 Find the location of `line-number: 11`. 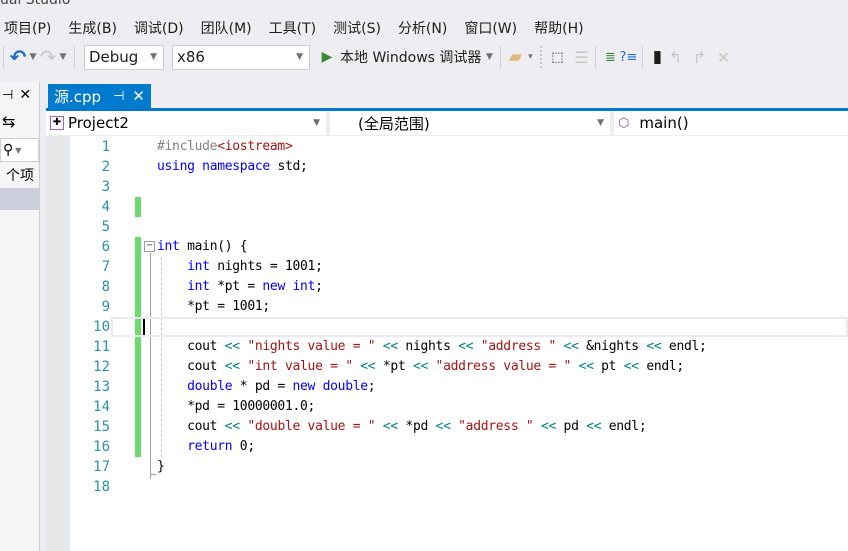

line-number: 11 is located at coordinates (101, 347).